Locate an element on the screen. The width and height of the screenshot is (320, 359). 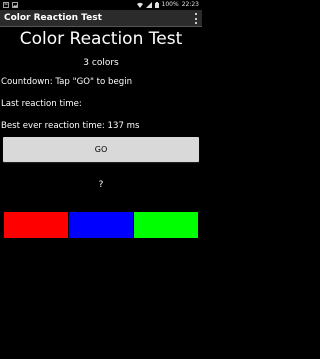
image-icon is located at coordinates (15, 5).